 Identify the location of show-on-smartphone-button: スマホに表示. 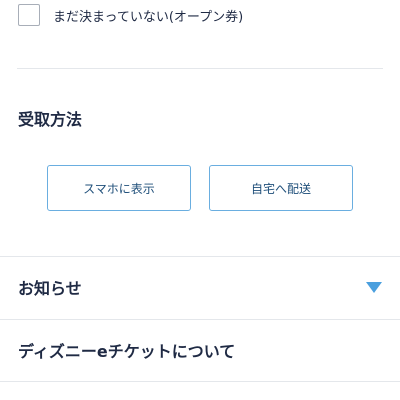
(119, 188).